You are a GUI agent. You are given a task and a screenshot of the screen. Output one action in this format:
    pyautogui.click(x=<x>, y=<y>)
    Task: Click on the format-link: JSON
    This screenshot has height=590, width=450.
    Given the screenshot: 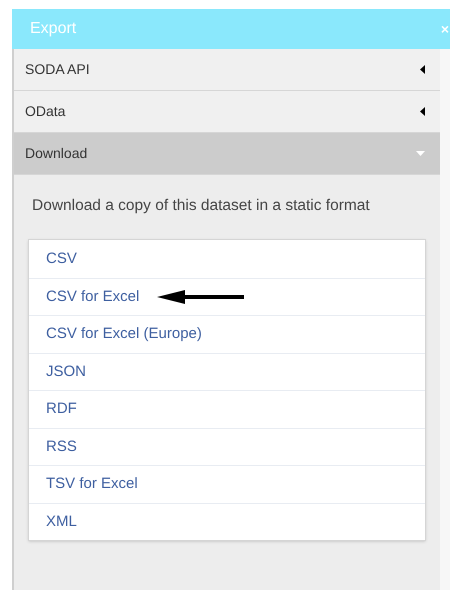 What is the action you would take?
    pyautogui.click(x=66, y=372)
    